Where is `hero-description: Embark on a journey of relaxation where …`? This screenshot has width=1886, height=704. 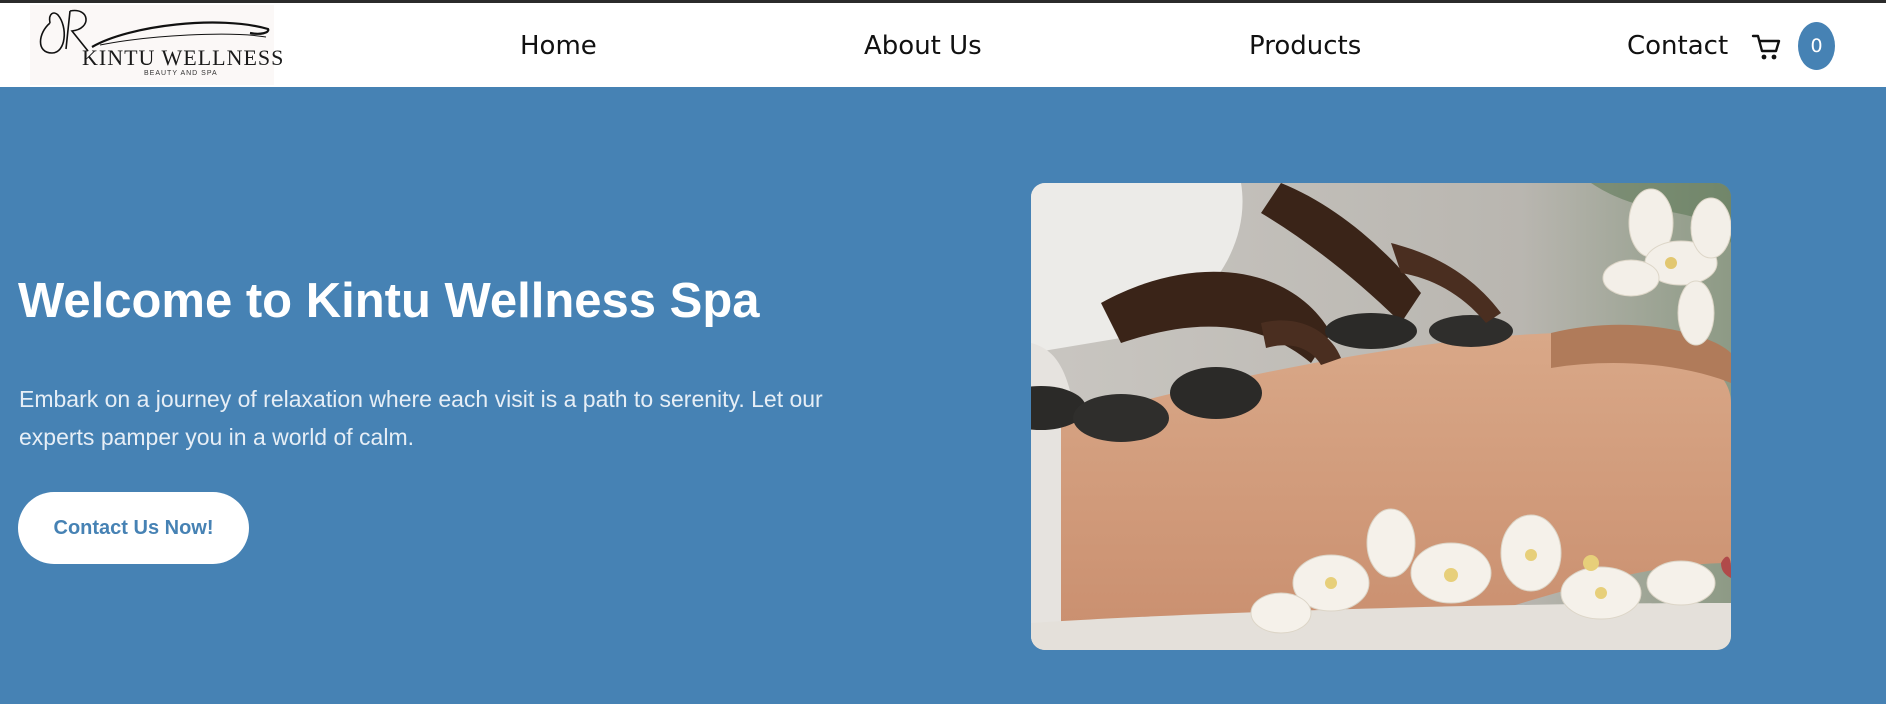
hero-description: Embark on a journey of relaxation where … is located at coordinates (421, 418).